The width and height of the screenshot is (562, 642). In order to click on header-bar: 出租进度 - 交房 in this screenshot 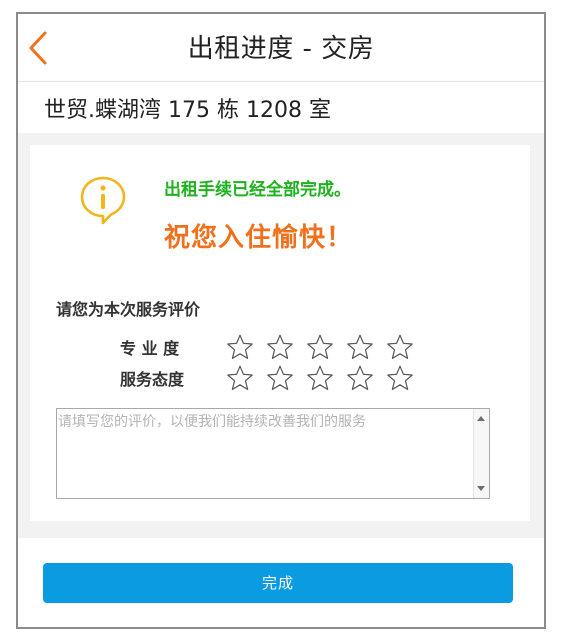, I will do `click(281, 48)`.